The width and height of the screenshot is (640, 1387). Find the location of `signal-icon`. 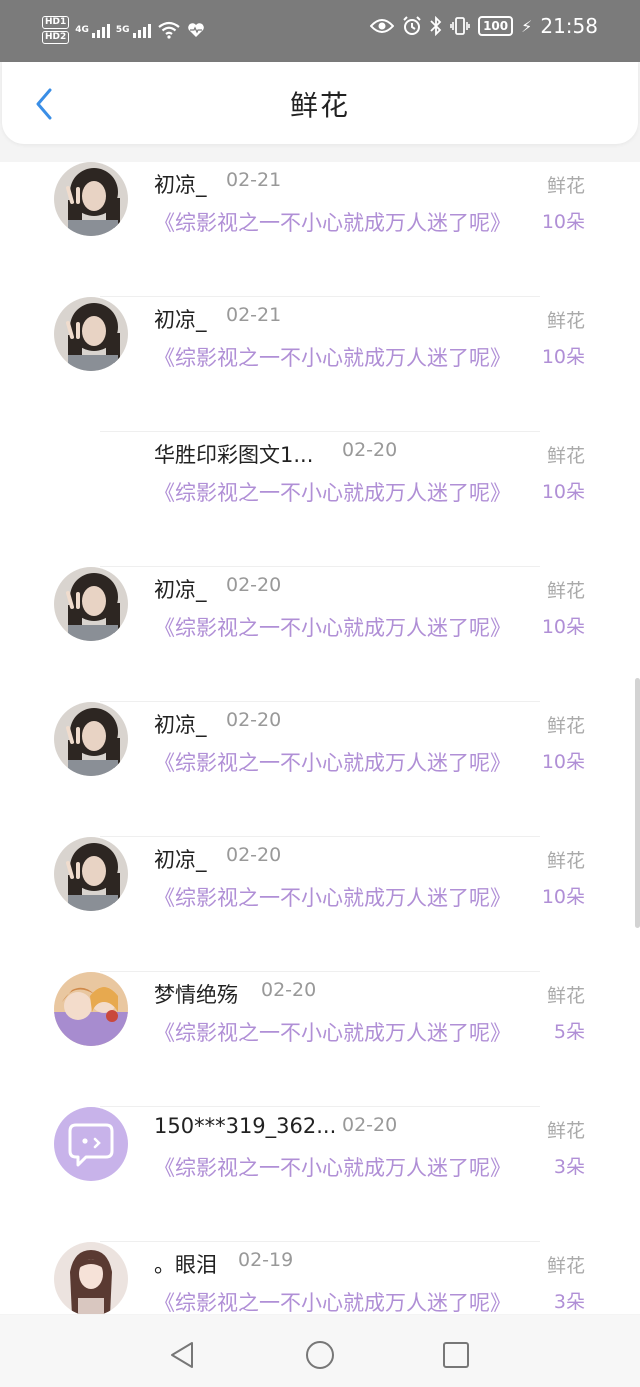

signal-icon is located at coordinates (100, 30).